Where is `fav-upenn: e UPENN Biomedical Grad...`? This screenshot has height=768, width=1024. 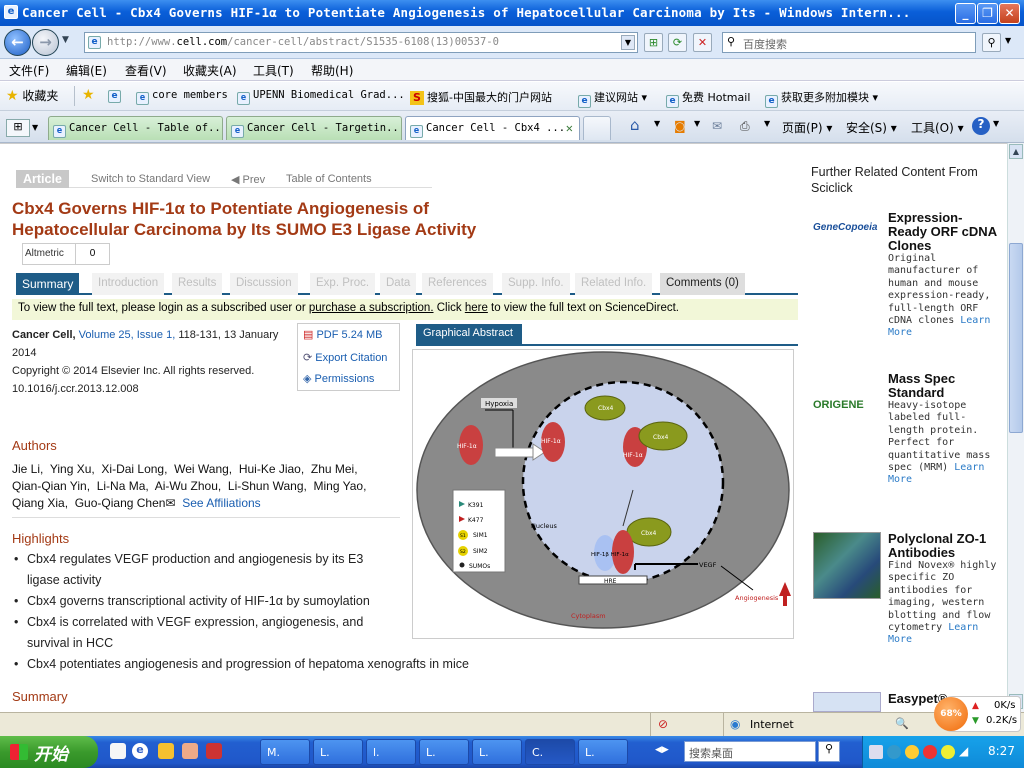 fav-upenn: e UPENN Biomedical Grad... is located at coordinates (321, 97).